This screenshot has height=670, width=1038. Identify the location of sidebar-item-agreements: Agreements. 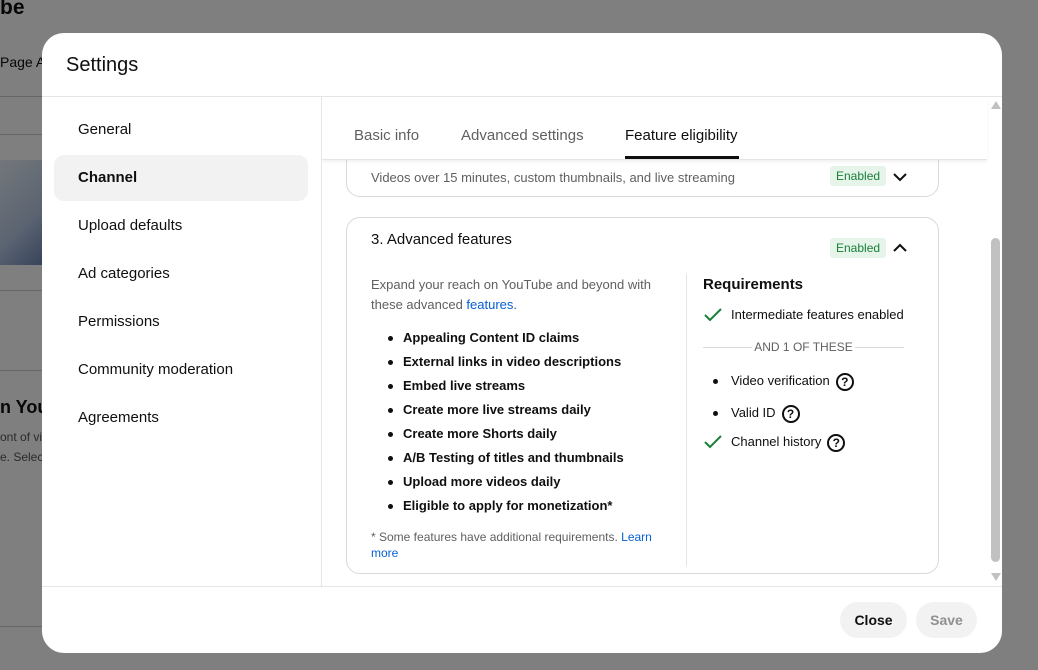
(181, 418).